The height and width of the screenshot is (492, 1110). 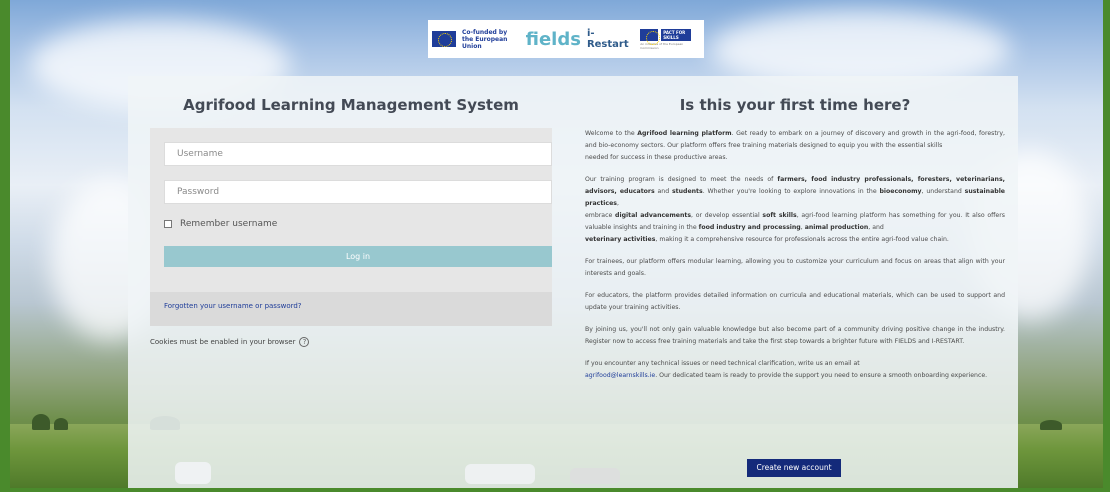 What do you see at coordinates (876, 227) in the screenshot?
I see `intro-text: , and` at bounding box center [876, 227].